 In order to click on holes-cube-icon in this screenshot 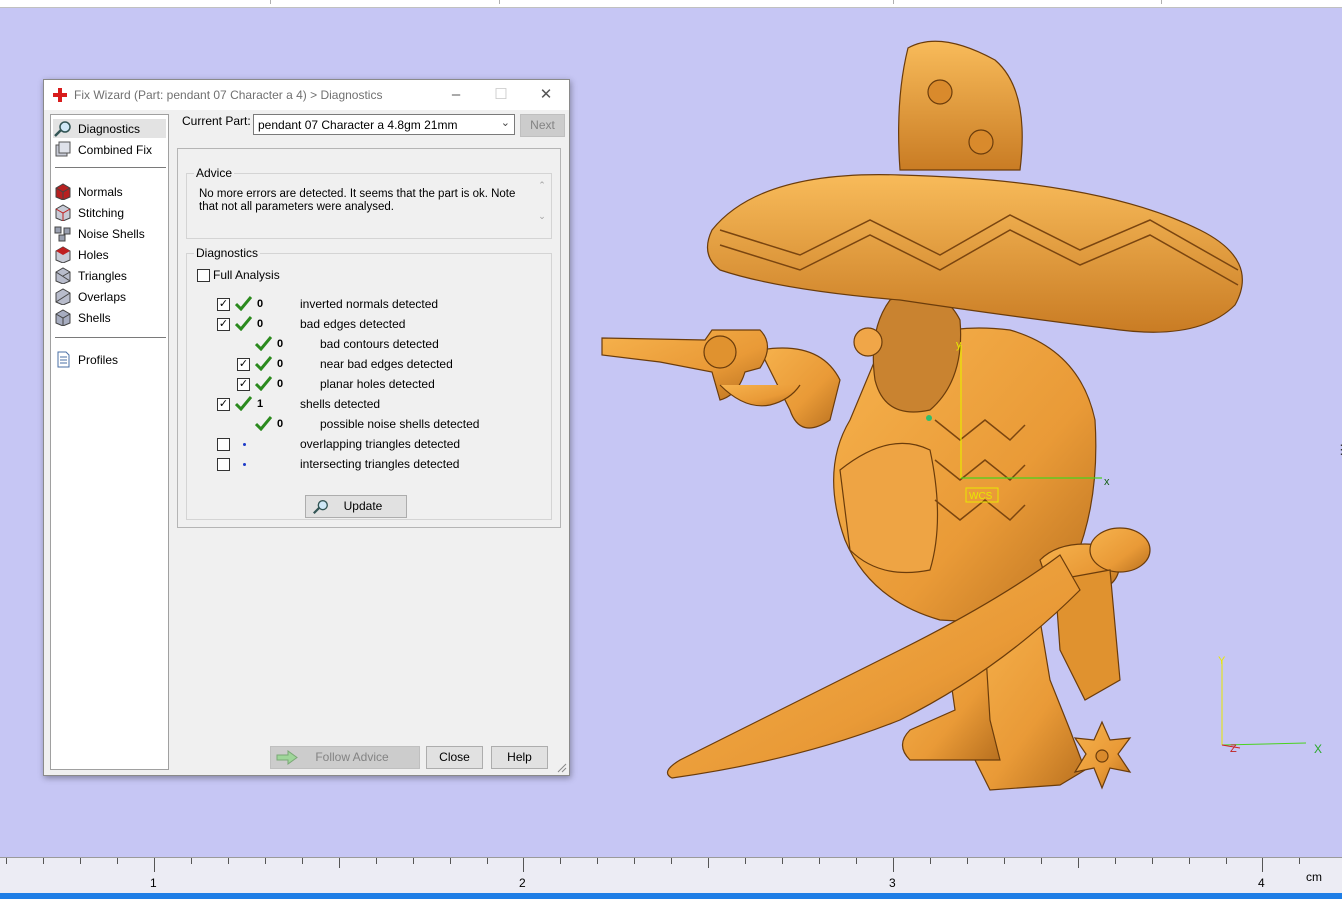, I will do `click(63, 254)`.